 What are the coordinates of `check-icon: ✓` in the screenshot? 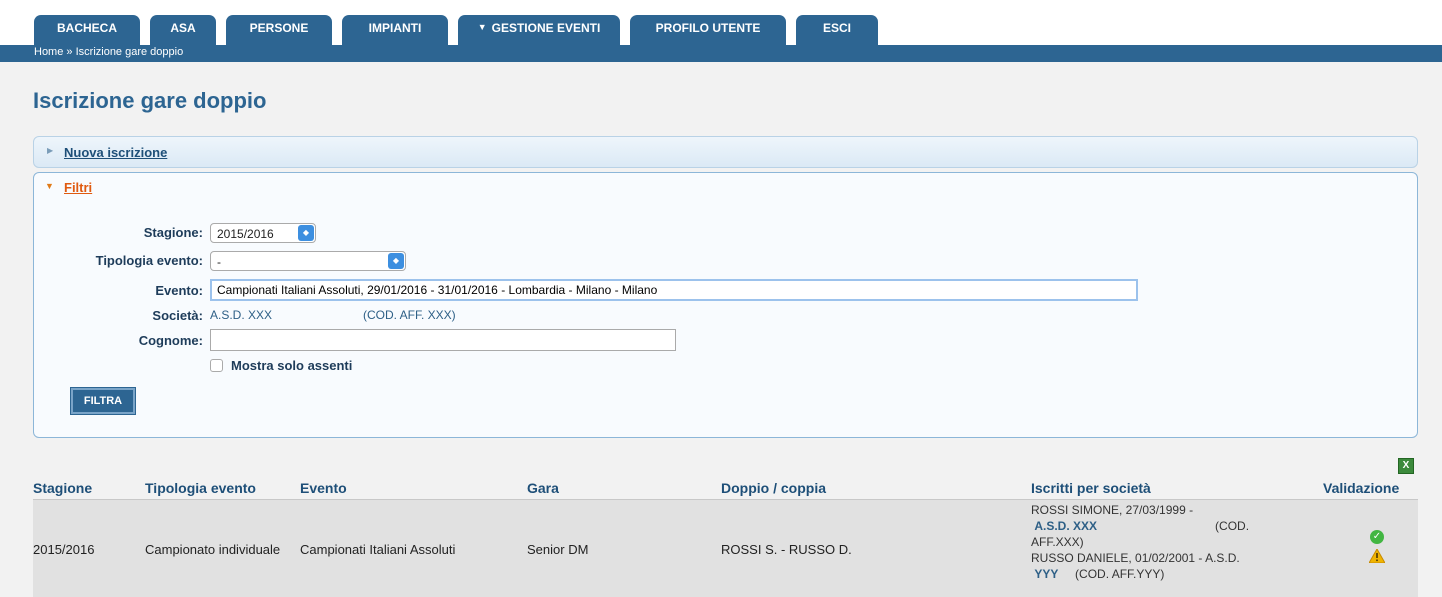 It's located at (1377, 537).